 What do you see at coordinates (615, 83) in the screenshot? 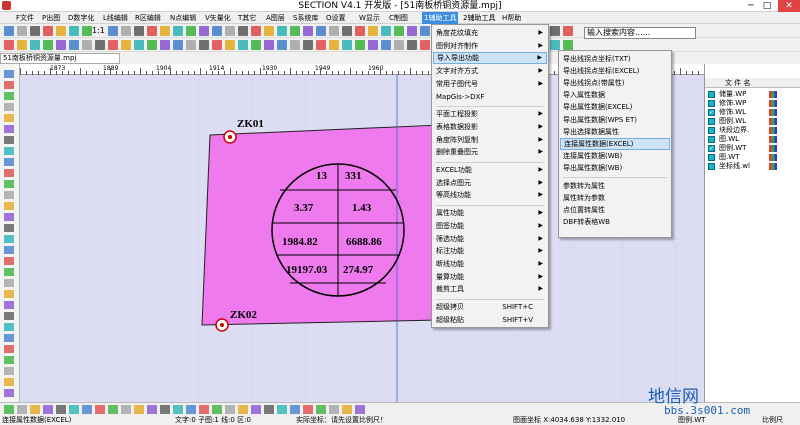
I see `menu-item: 导出线拐点(带属性)` at bounding box center [615, 83].